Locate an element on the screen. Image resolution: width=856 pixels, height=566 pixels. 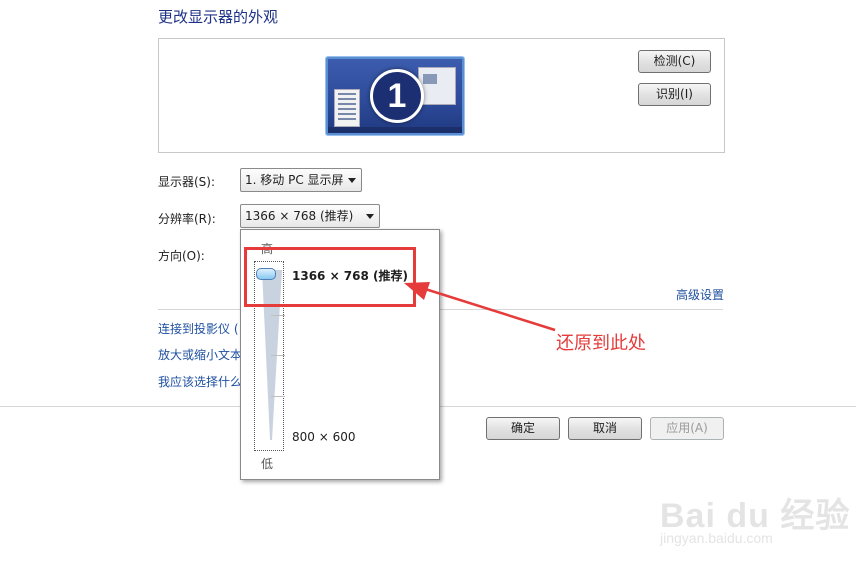
taskbar-thumb is located at coordinates (395, 130).